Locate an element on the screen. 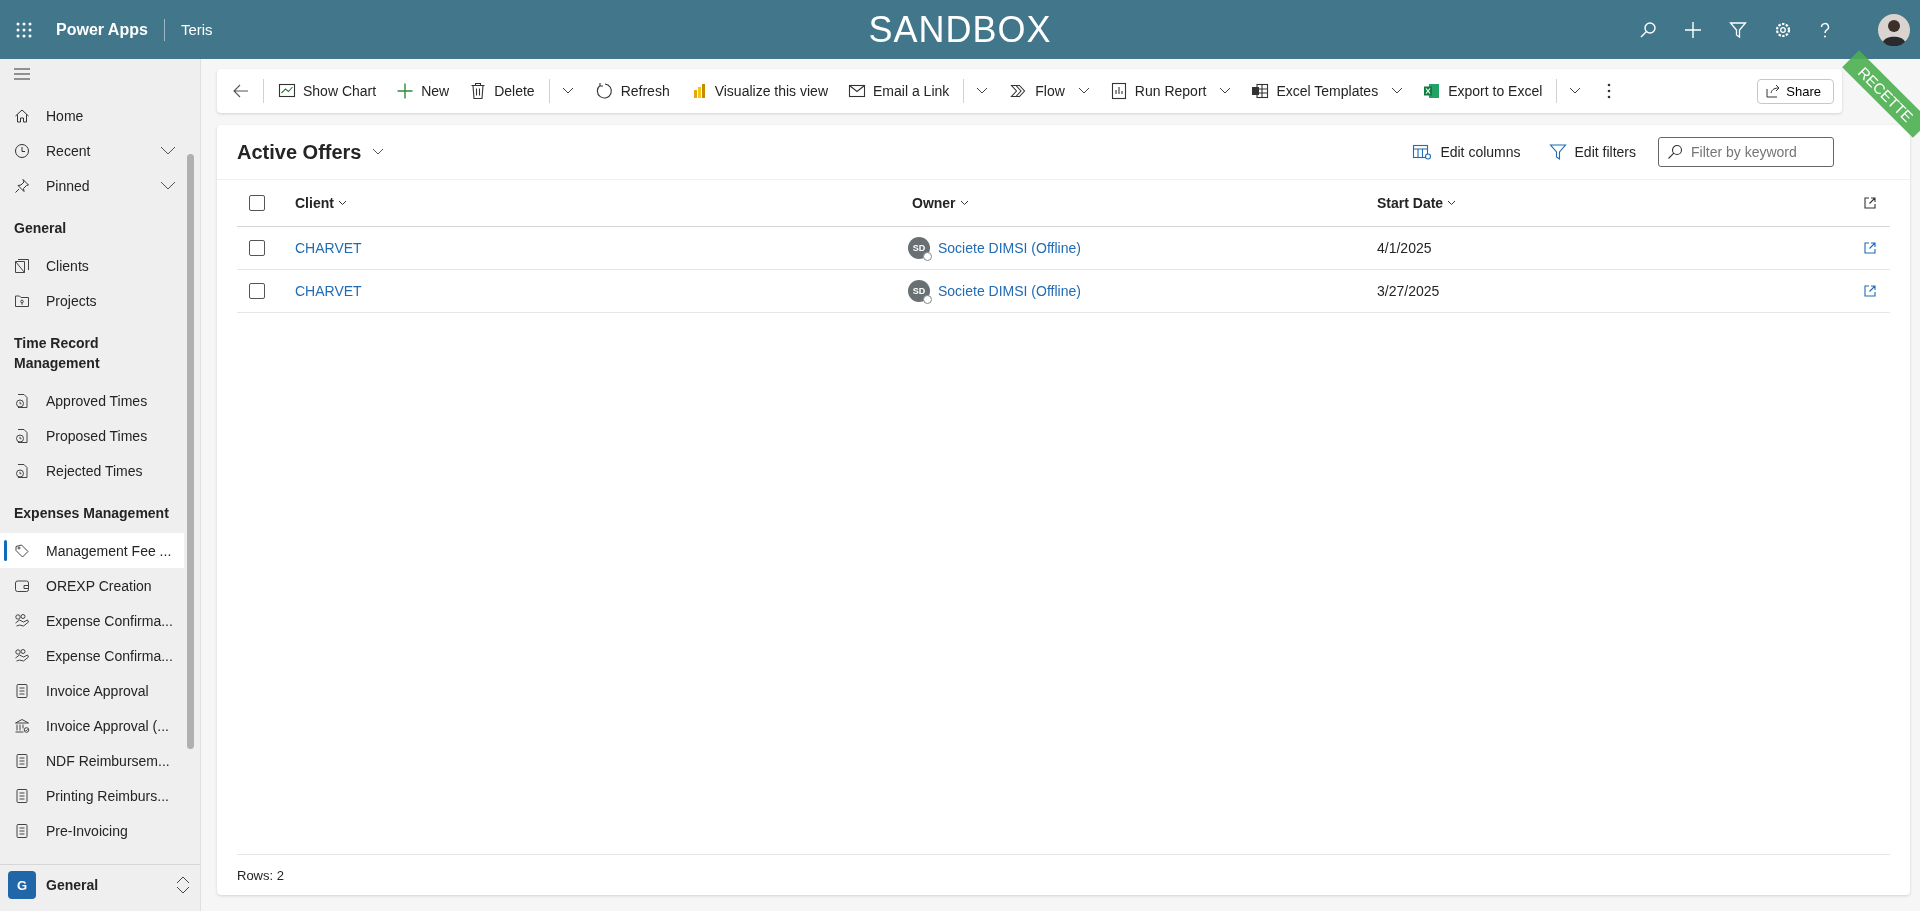 The image size is (1920, 911). nav-item: Pinned is located at coordinates (92, 185).